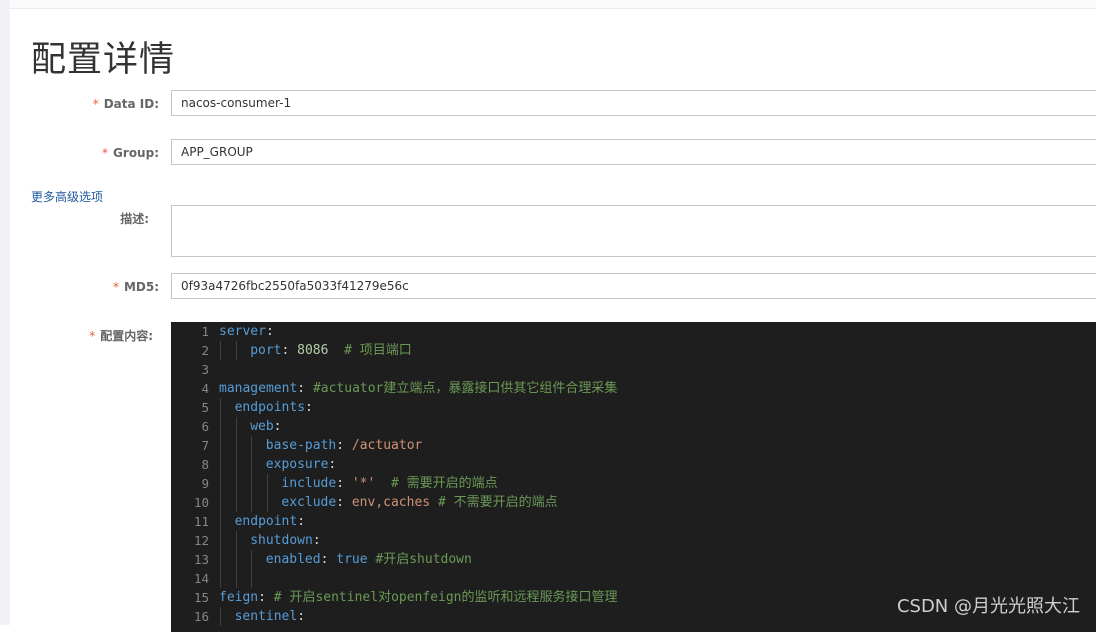 Image resolution: width=1096 pixels, height=632 pixels. What do you see at coordinates (633, 426) in the screenshot?
I see `code-line: 6 web:` at bounding box center [633, 426].